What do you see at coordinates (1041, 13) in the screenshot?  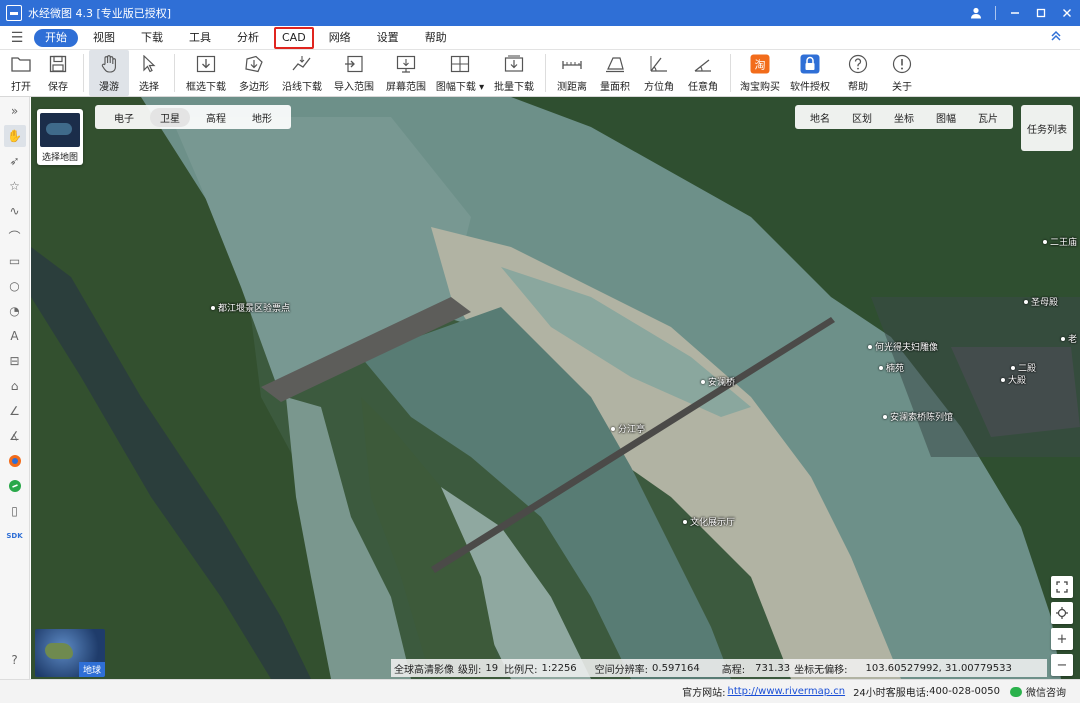 I see `maximize-button` at bounding box center [1041, 13].